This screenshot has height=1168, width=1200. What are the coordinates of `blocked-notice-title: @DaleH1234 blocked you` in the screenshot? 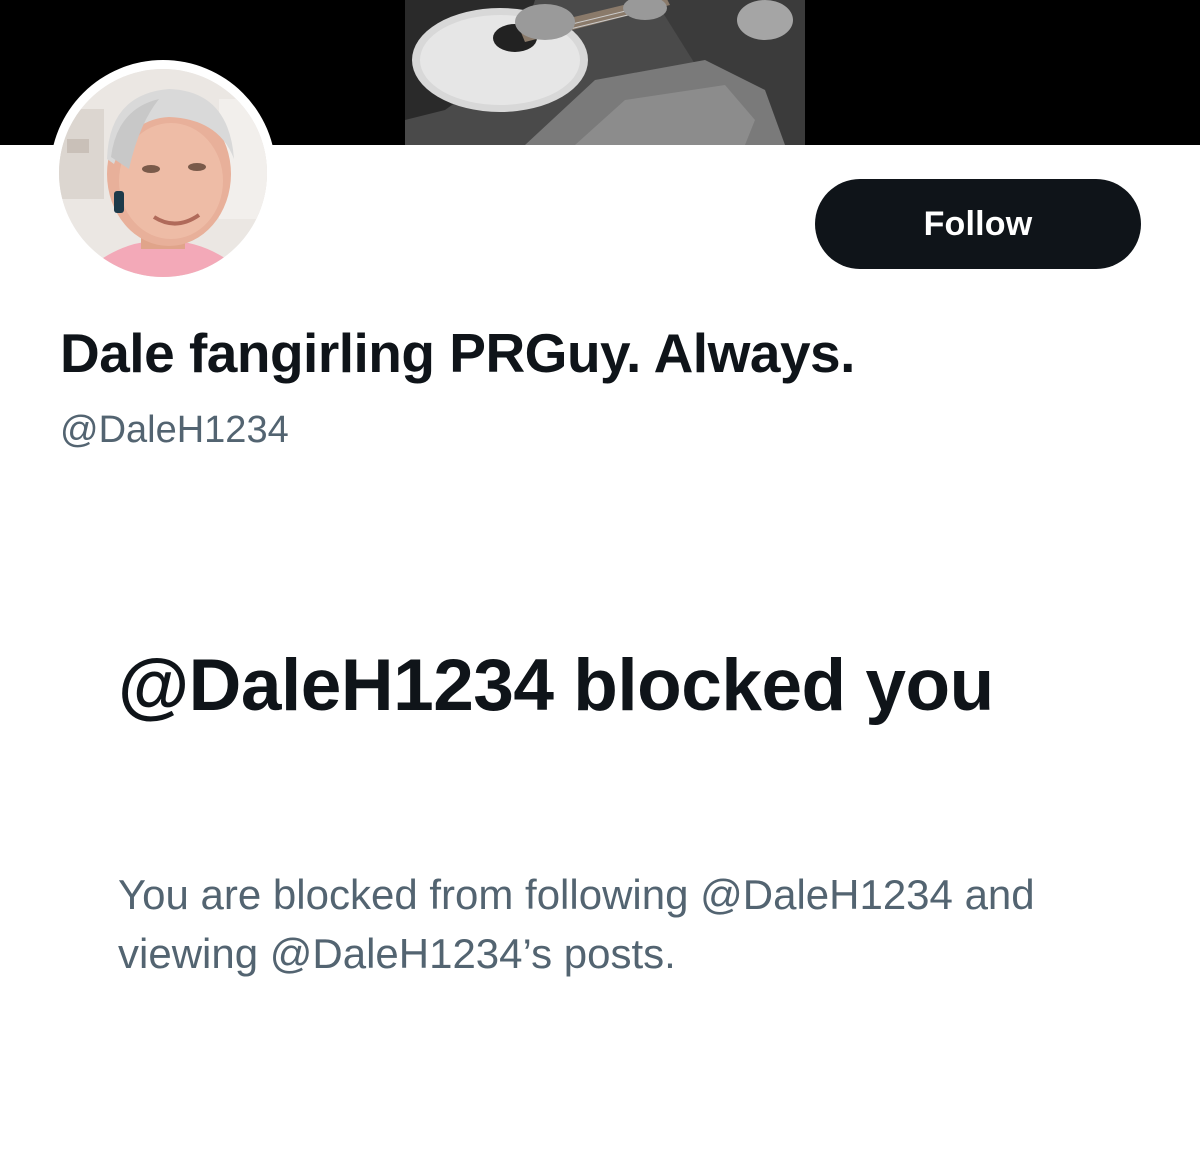 It's located at (556, 685).